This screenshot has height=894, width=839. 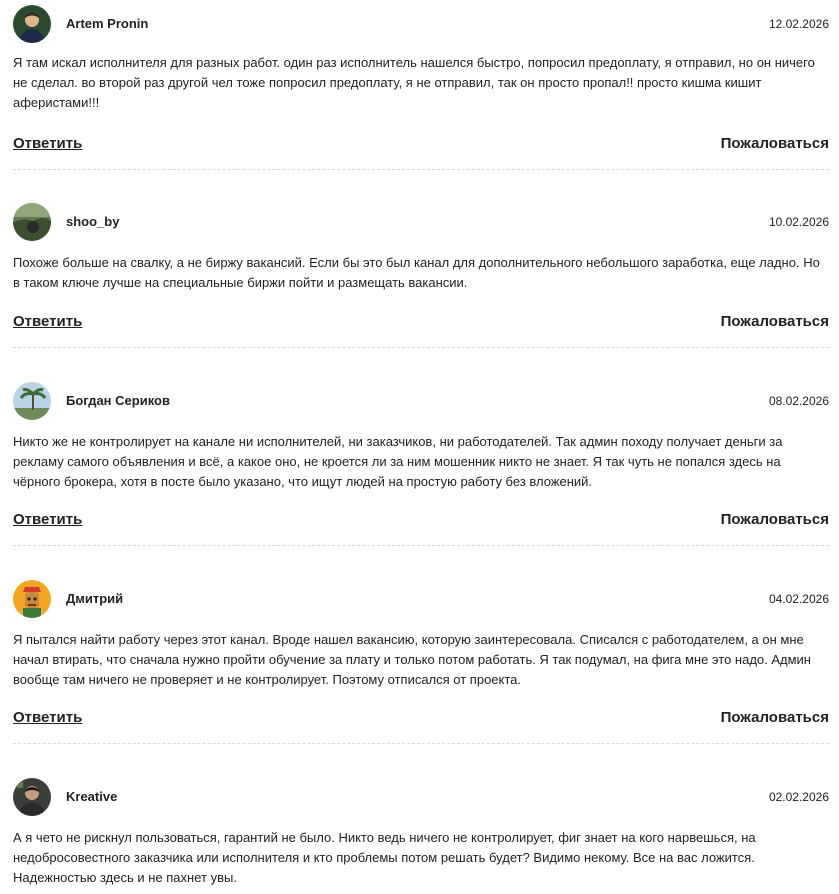 I want to click on comment-date: 02.02.2026, so click(x=798, y=797).